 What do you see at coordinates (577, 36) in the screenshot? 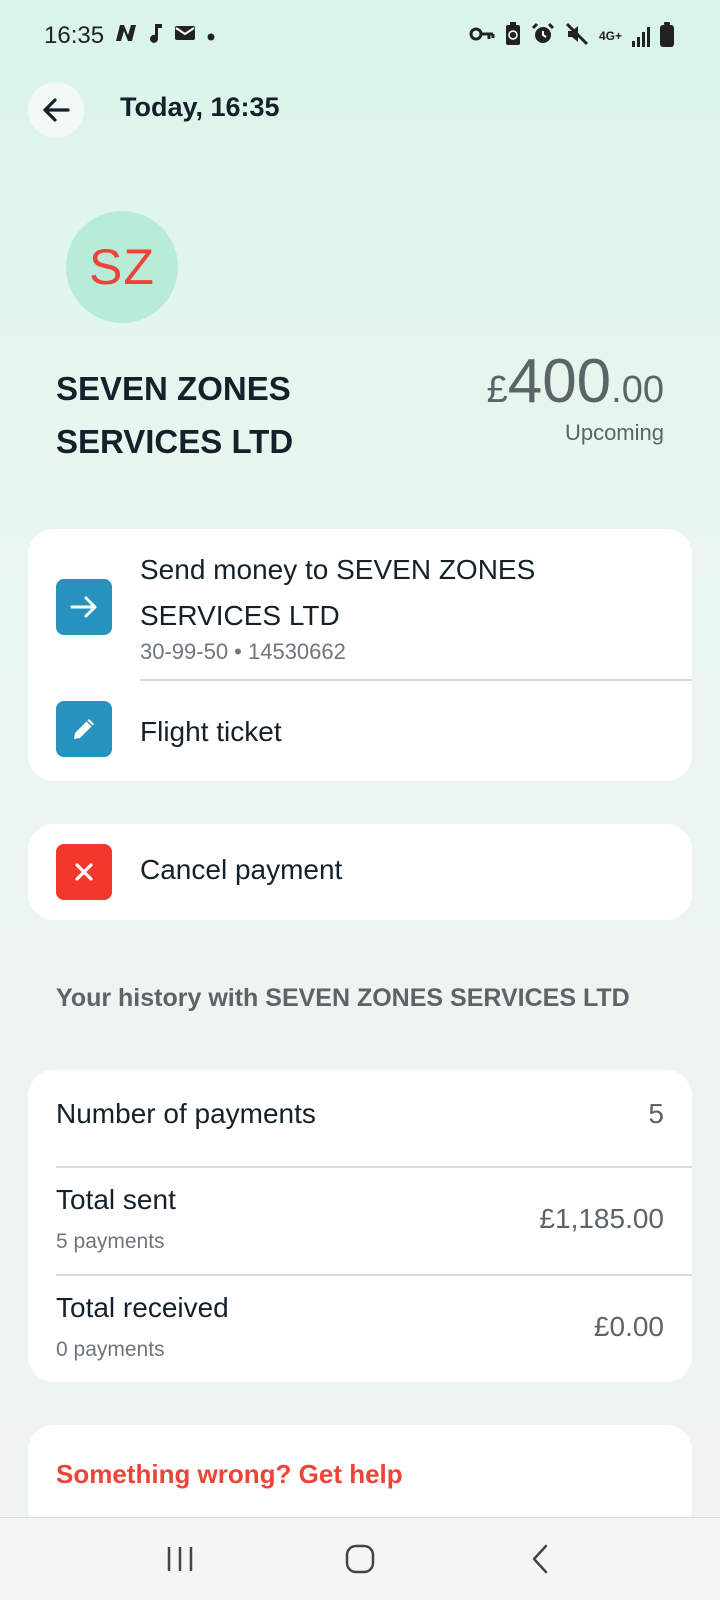
I see `mute-icon` at bounding box center [577, 36].